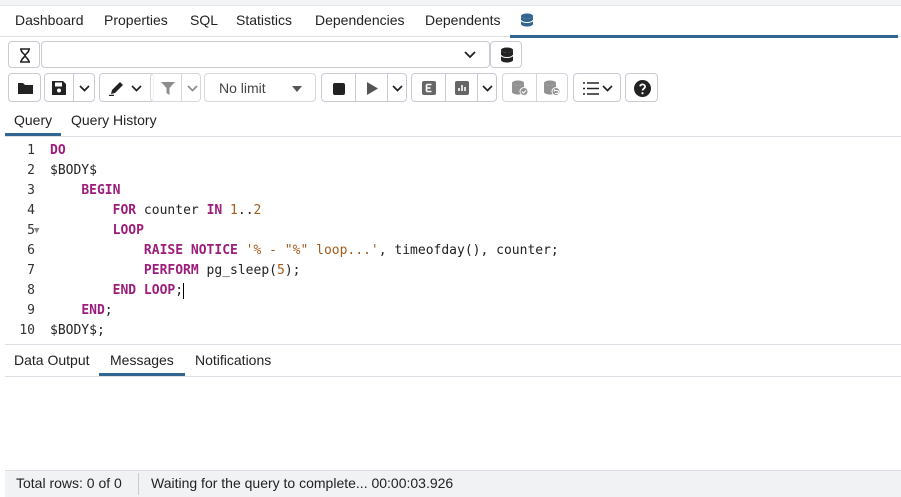 The image size is (901, 497). I want to click on code-line: $BODY$;, so click(77, 330).